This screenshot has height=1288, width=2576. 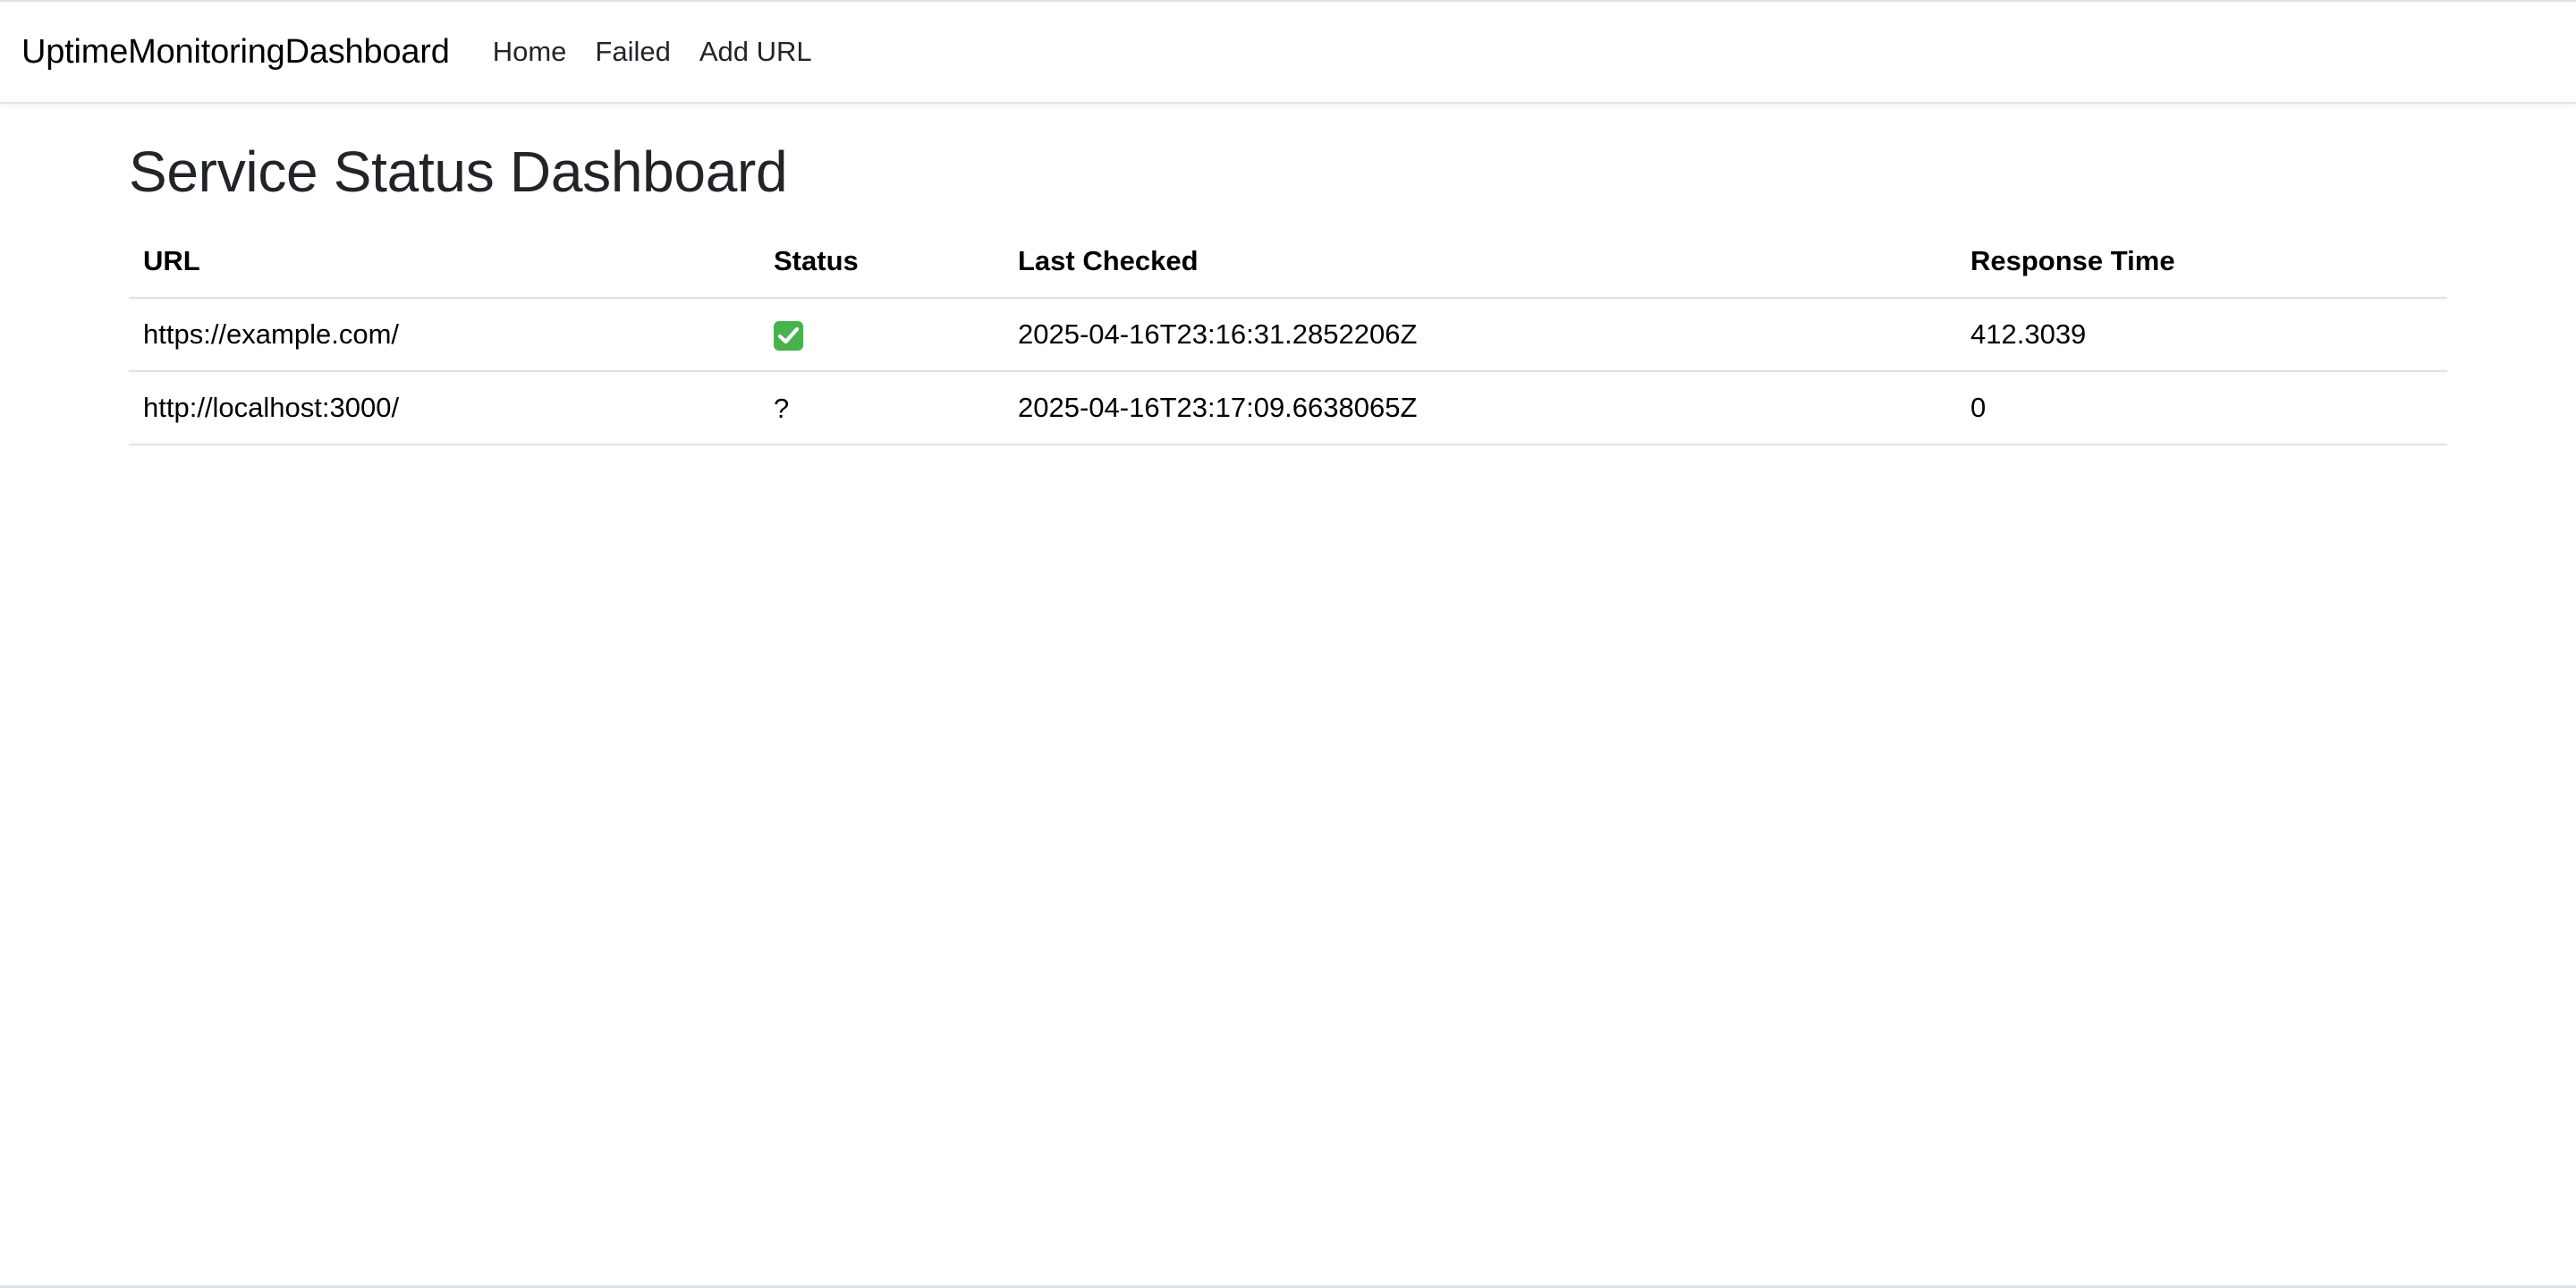 I want to click on column-header-url: URL, so click(x=444, y=262).